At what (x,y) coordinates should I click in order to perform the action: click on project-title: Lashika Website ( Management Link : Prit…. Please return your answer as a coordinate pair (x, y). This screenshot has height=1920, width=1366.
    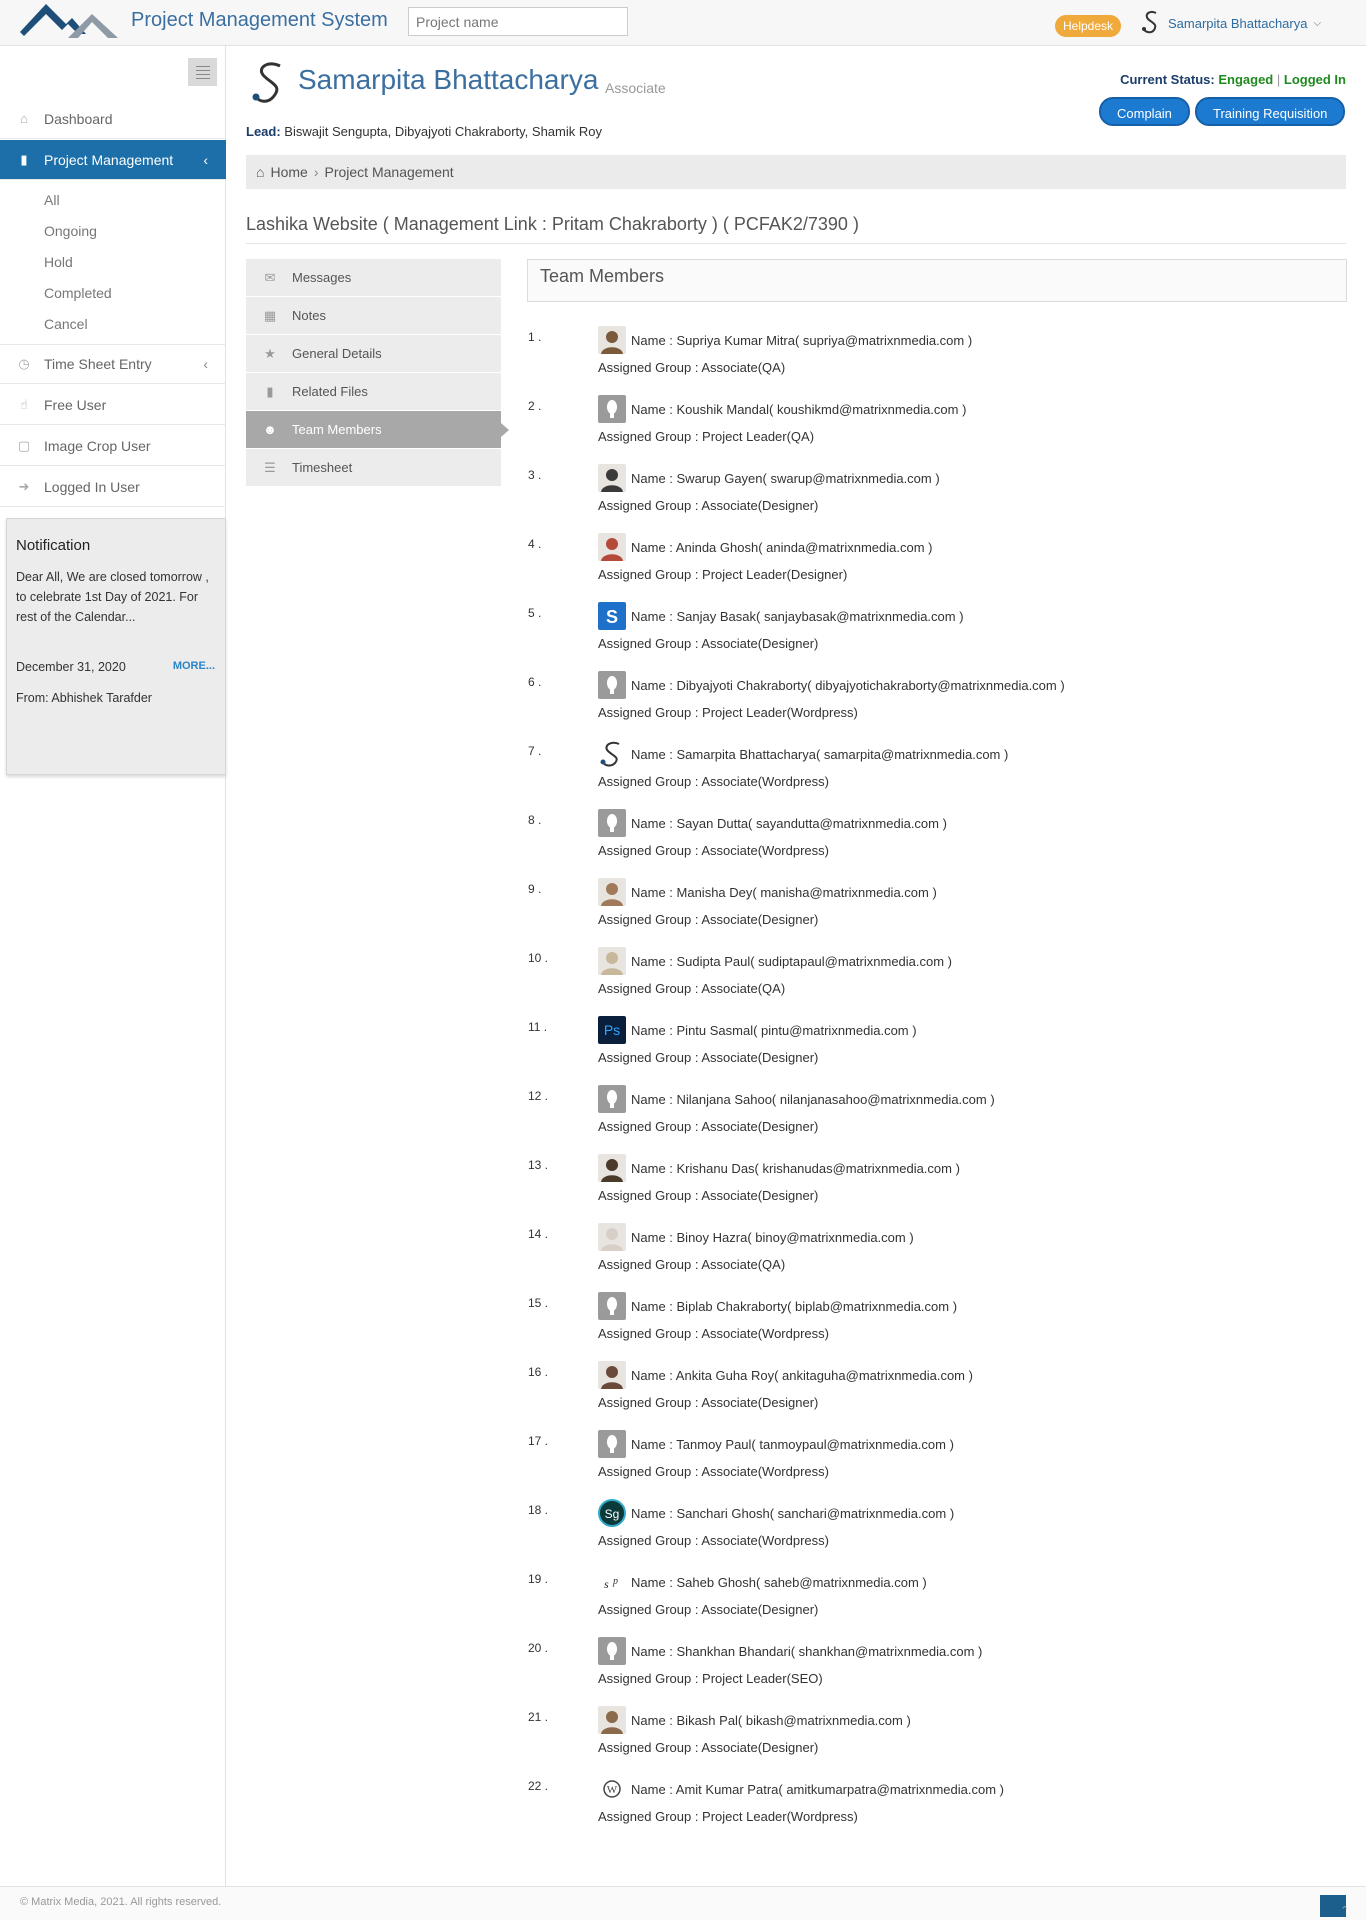
    Looking at the image, I should click on (552, 224).